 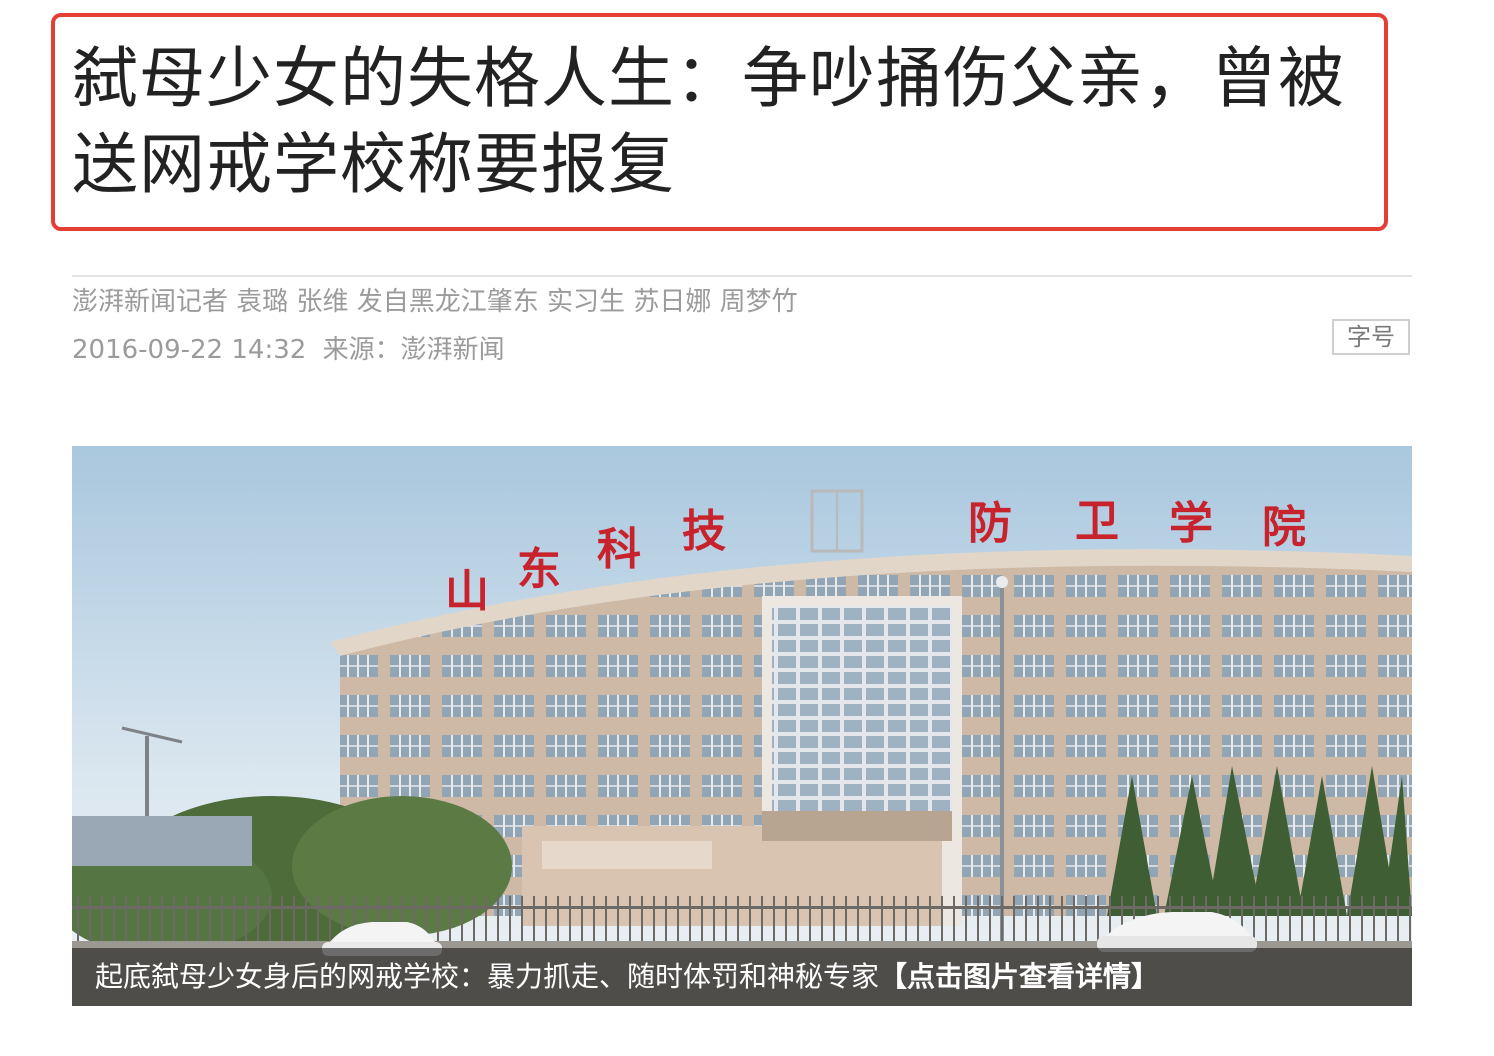 What do you see at coordinates (990, 523) in the screenshot?
I see `sign-char: 防` at bounding box center [990, 523].